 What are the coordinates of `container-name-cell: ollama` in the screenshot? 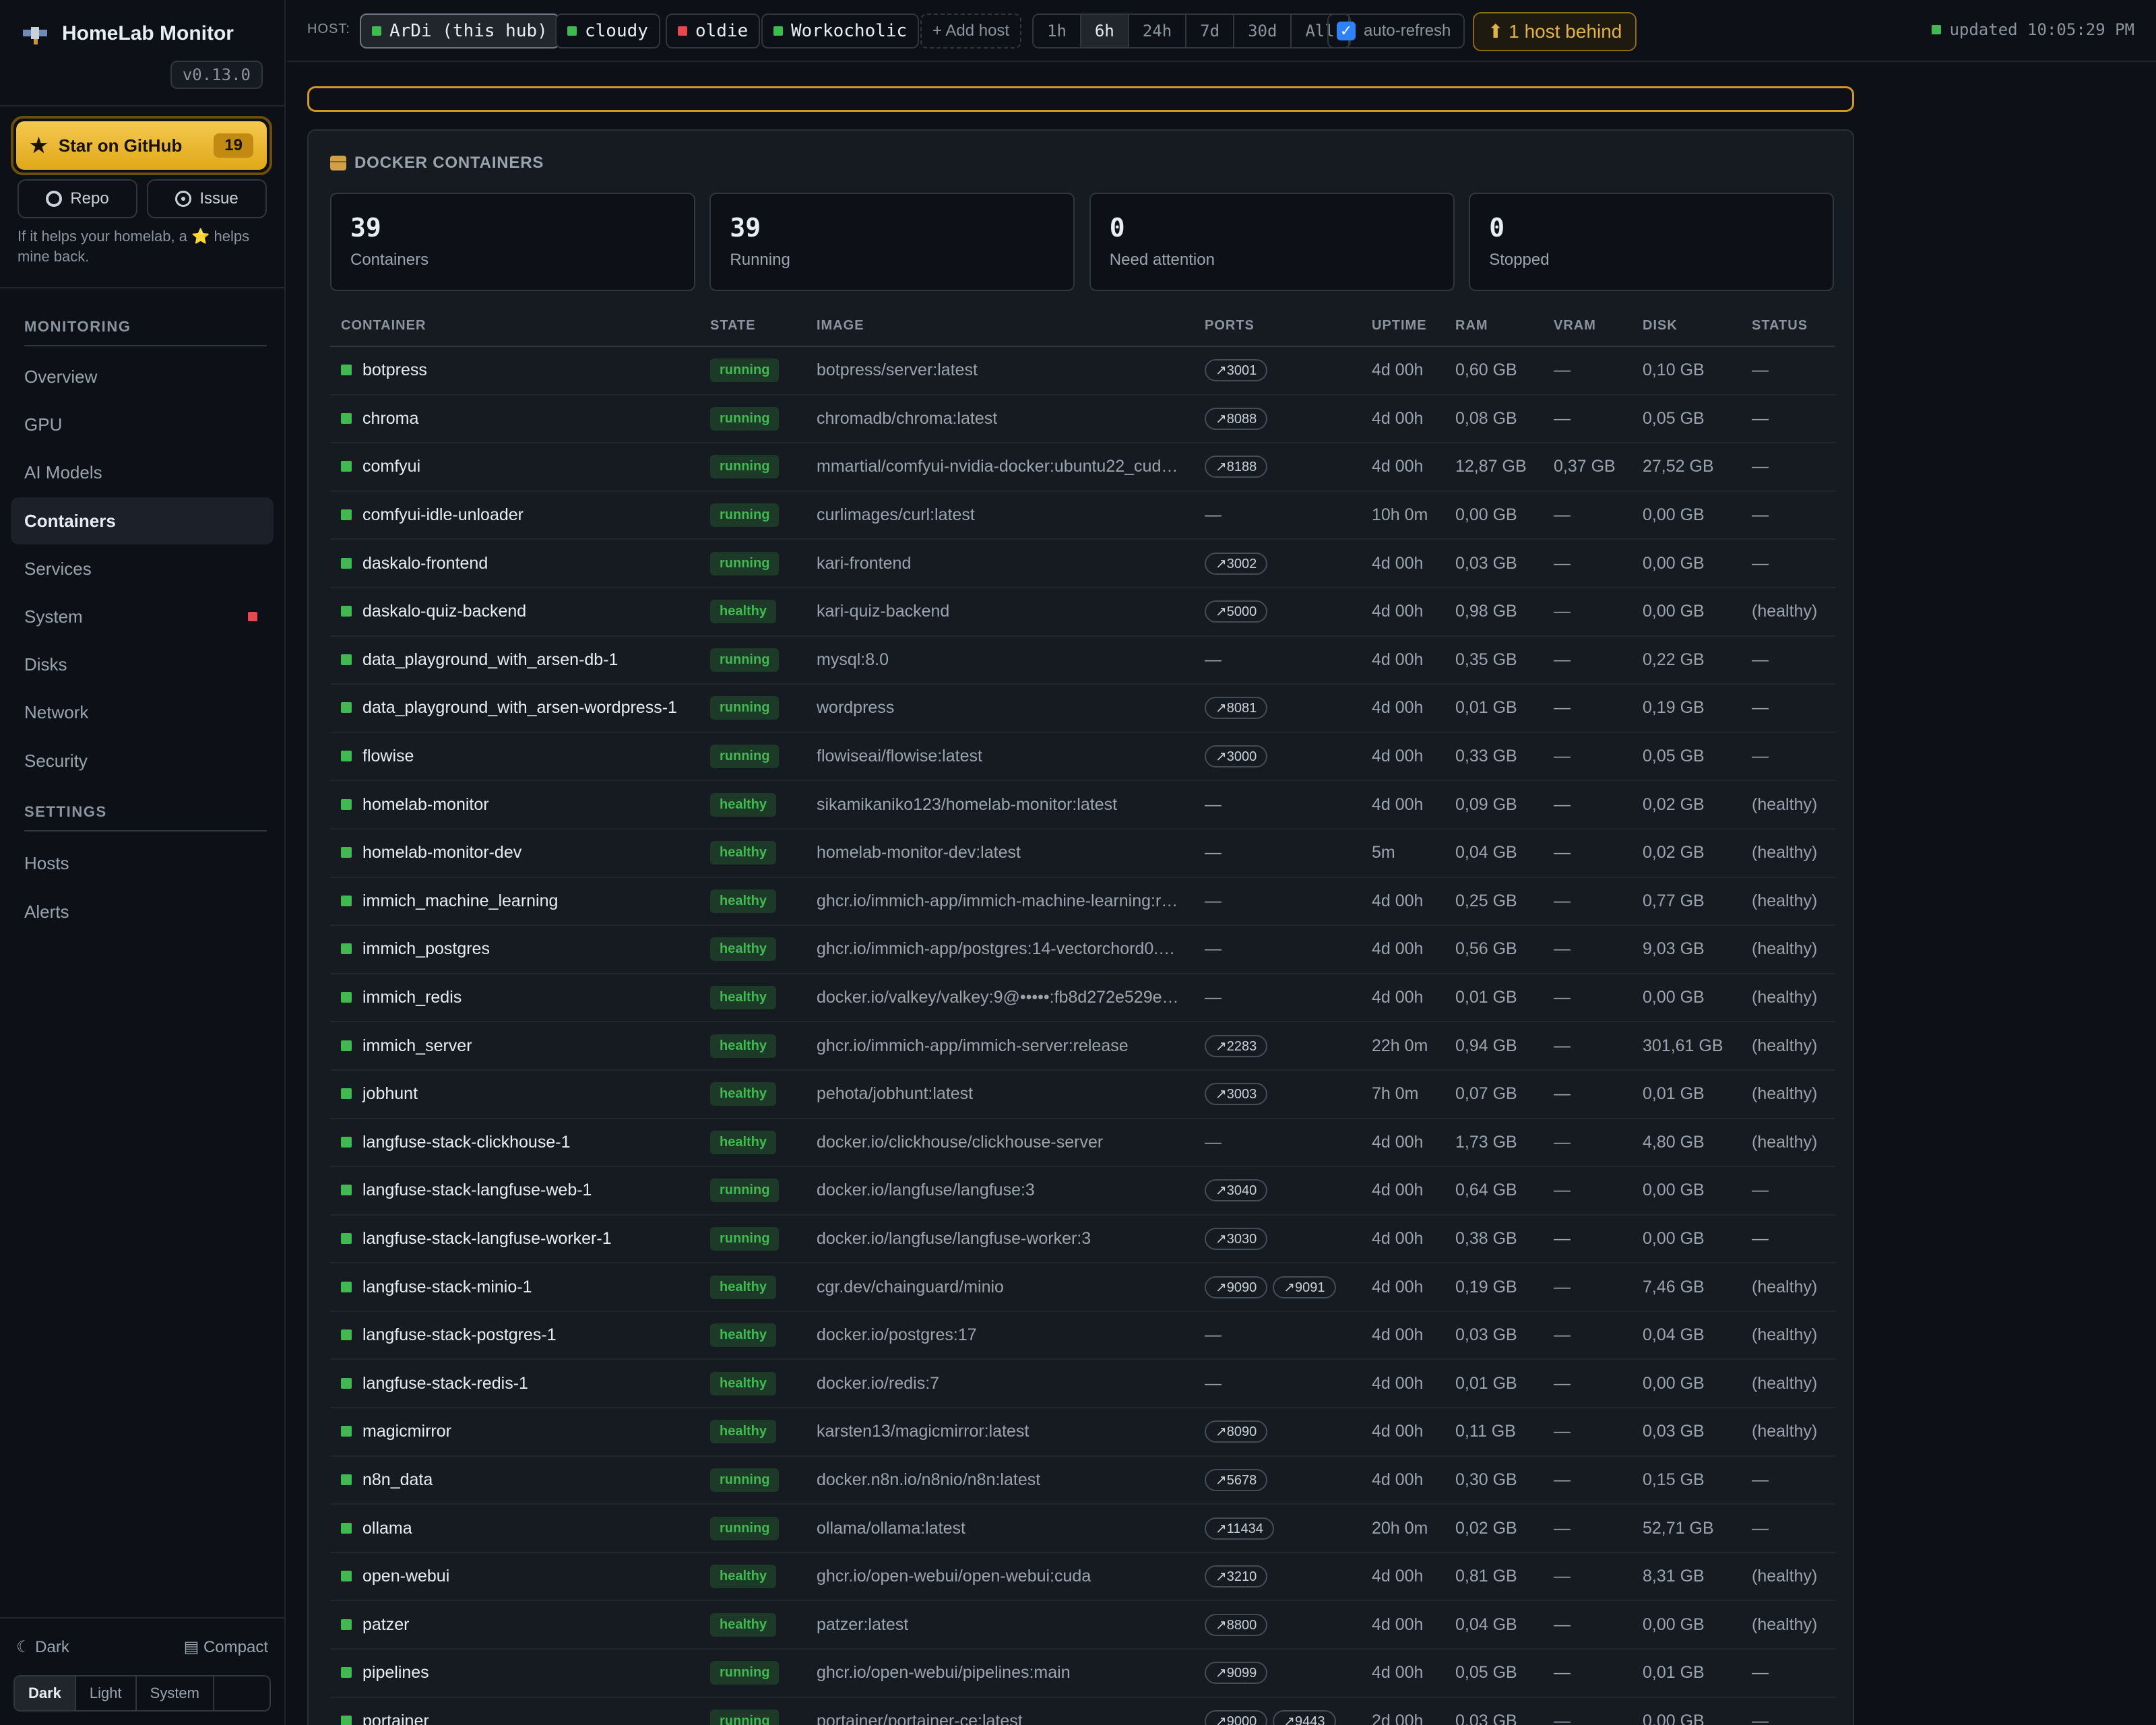 It's located at (514, 1529).